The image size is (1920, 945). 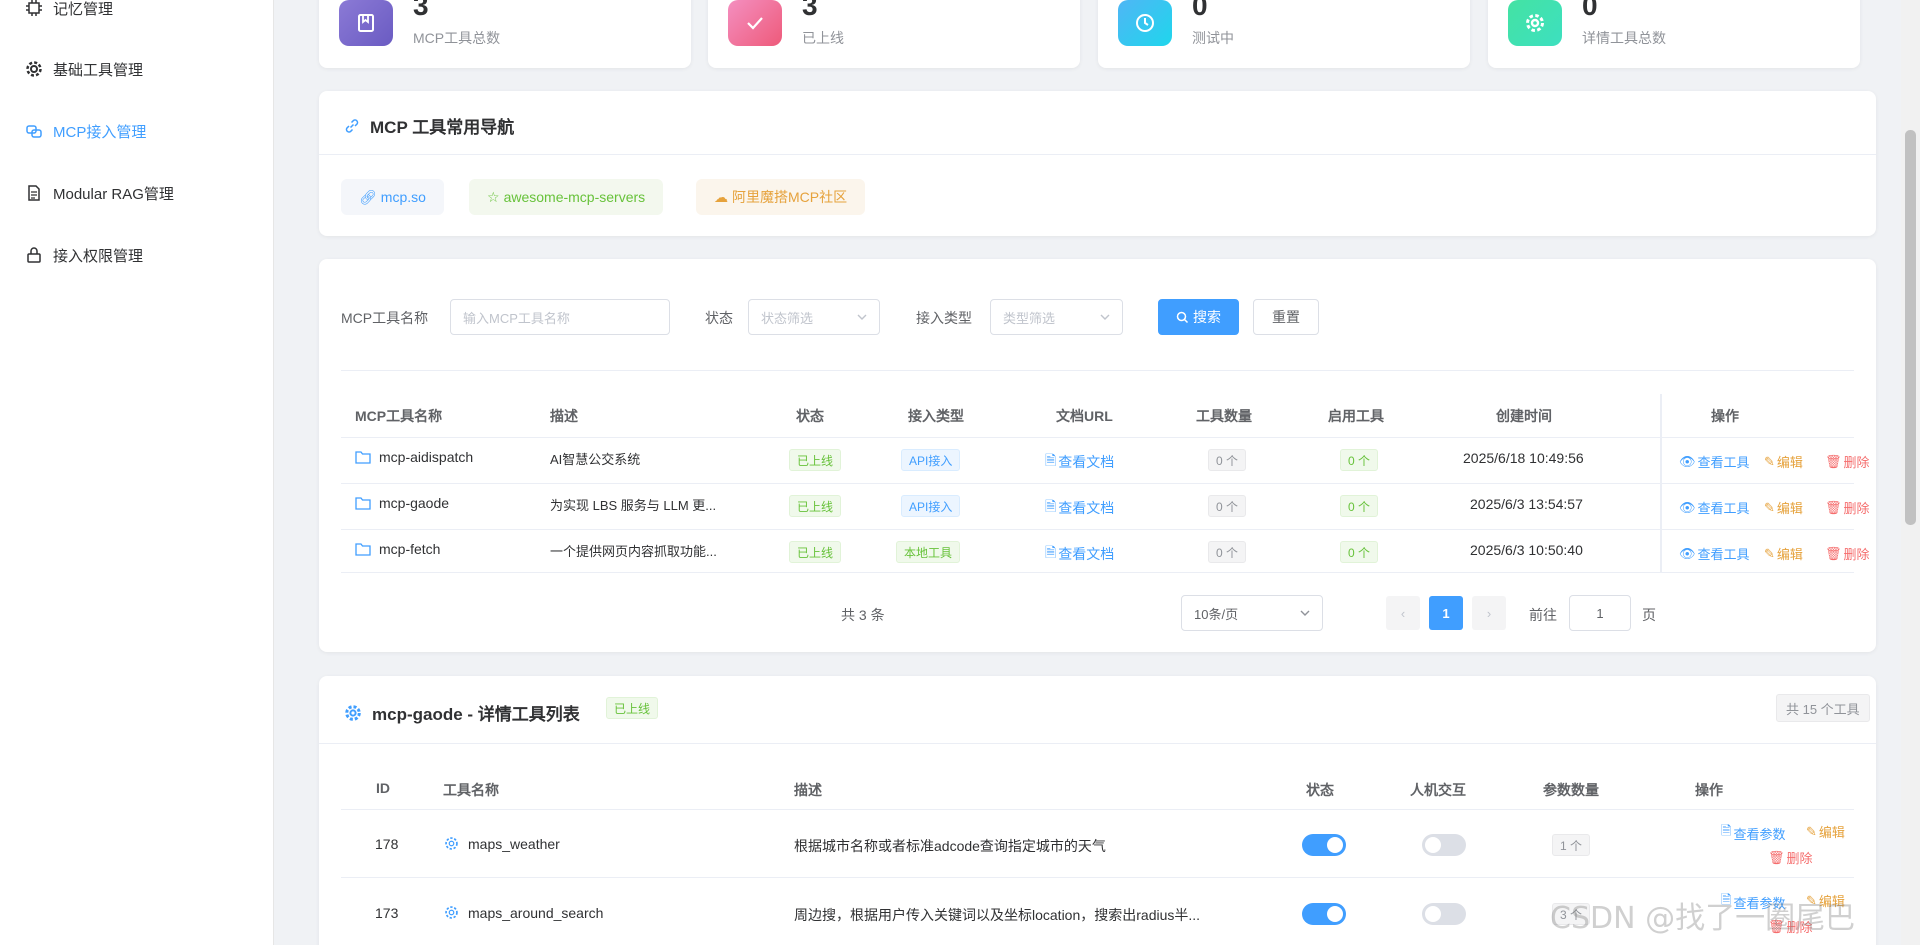 I want to click on chevron-right-icon: ›, so click(x=1489, y=613).